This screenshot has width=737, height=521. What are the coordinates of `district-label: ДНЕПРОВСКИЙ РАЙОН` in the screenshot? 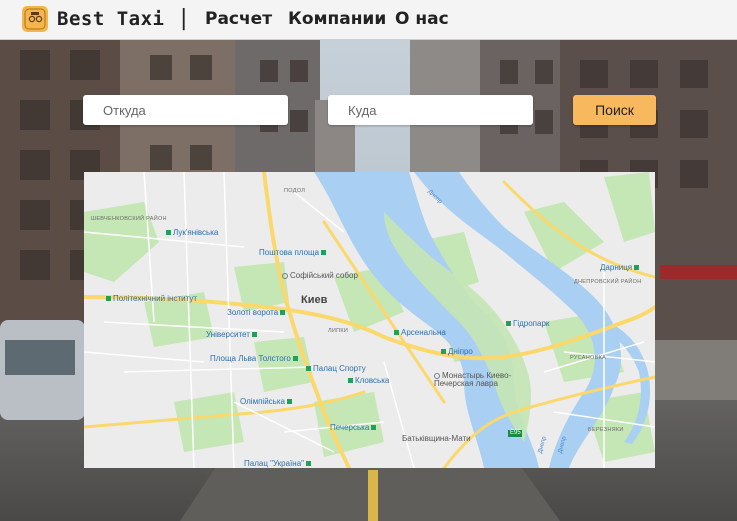 It's located at (608, 282).